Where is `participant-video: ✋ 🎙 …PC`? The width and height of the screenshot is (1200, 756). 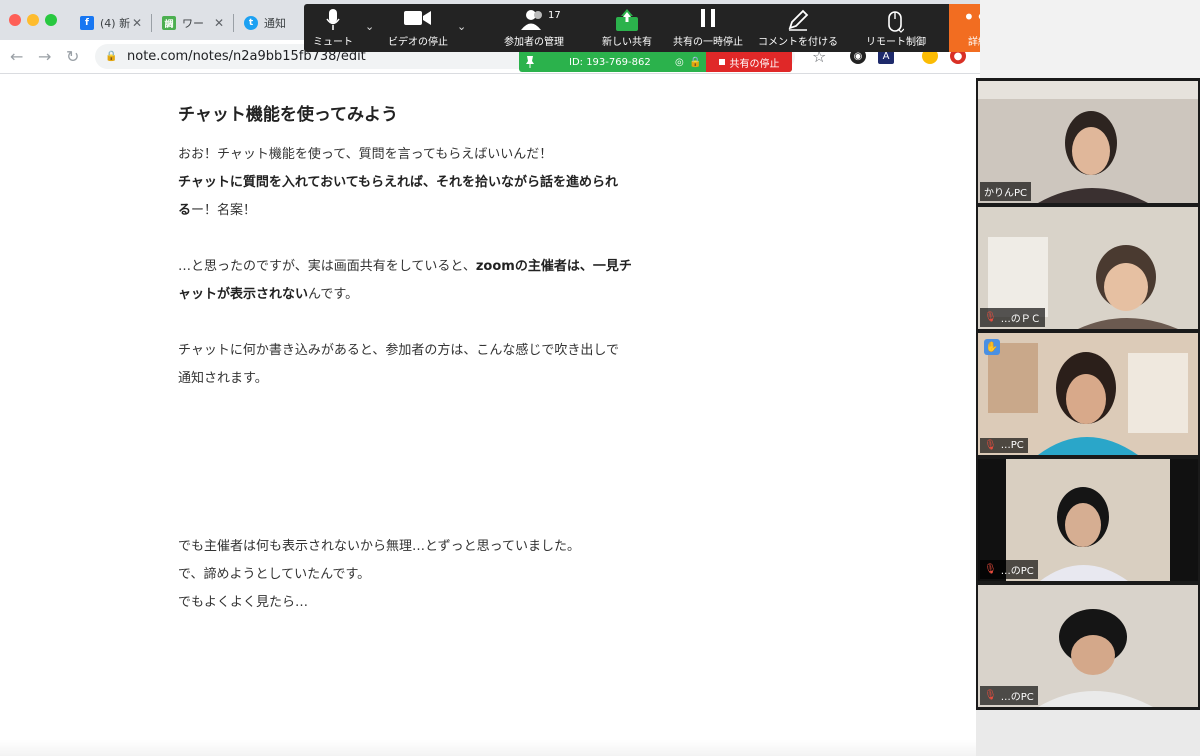 participant-video: ✋ 🎙 …PC is located at coordinates (1088, 394).